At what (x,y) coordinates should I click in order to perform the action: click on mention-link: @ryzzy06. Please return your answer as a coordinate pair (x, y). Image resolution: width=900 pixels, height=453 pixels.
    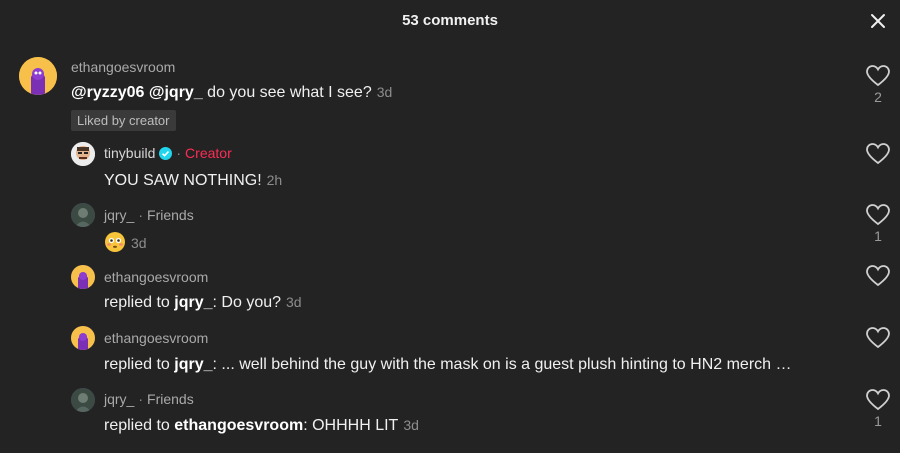
    Looking at the image, I should click on (107, 92).